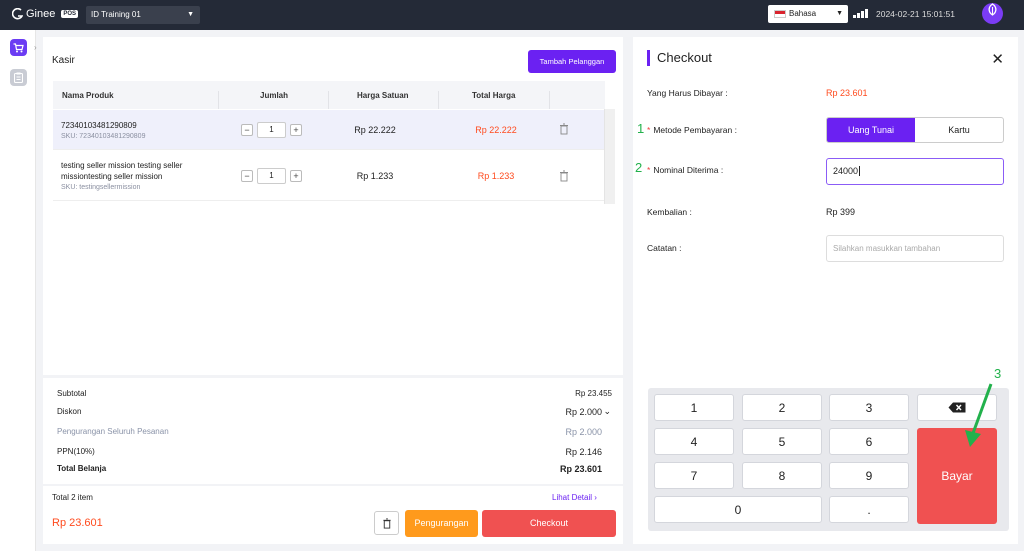 This screenshot has width=1024, height=551. Describe the element at coordinates (18, 47) in the screenshot. I see `sidebar-item-cashier` at that location.